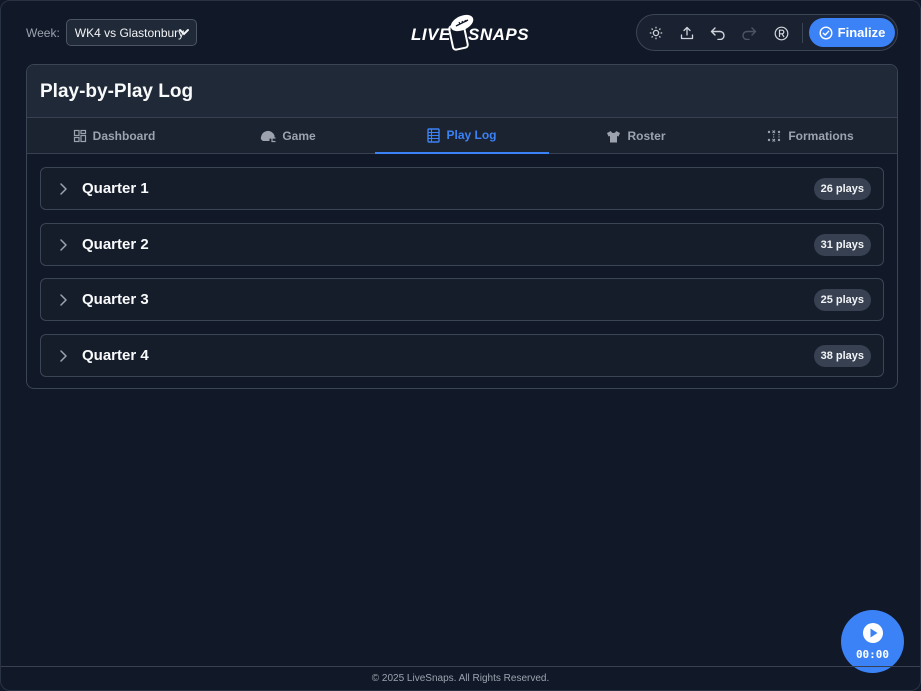  I want to click on timer-display: 00:00, so click(872, 654).